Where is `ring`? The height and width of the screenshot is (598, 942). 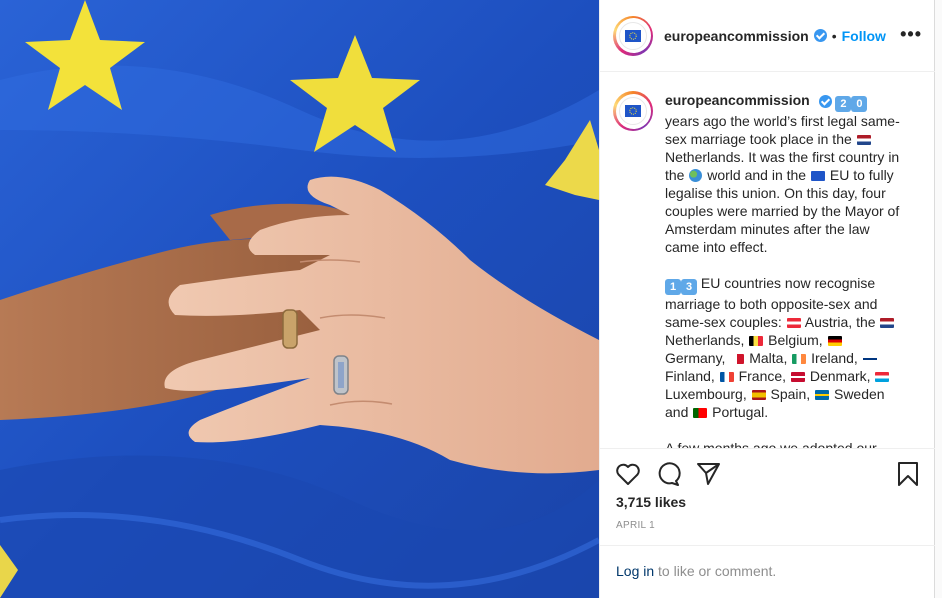
ring is located at coordinates (290, 329).